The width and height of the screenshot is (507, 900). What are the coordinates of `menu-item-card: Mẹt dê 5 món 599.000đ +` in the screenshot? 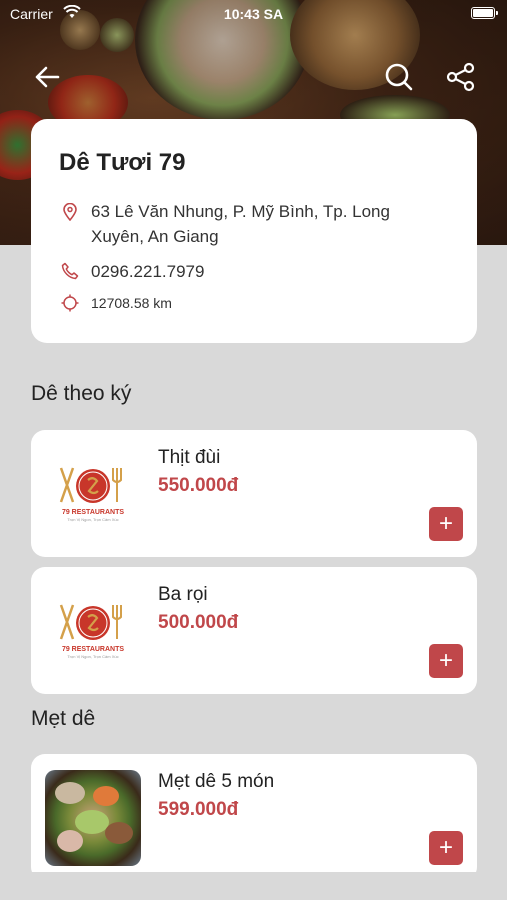 It's located at (254, 817).